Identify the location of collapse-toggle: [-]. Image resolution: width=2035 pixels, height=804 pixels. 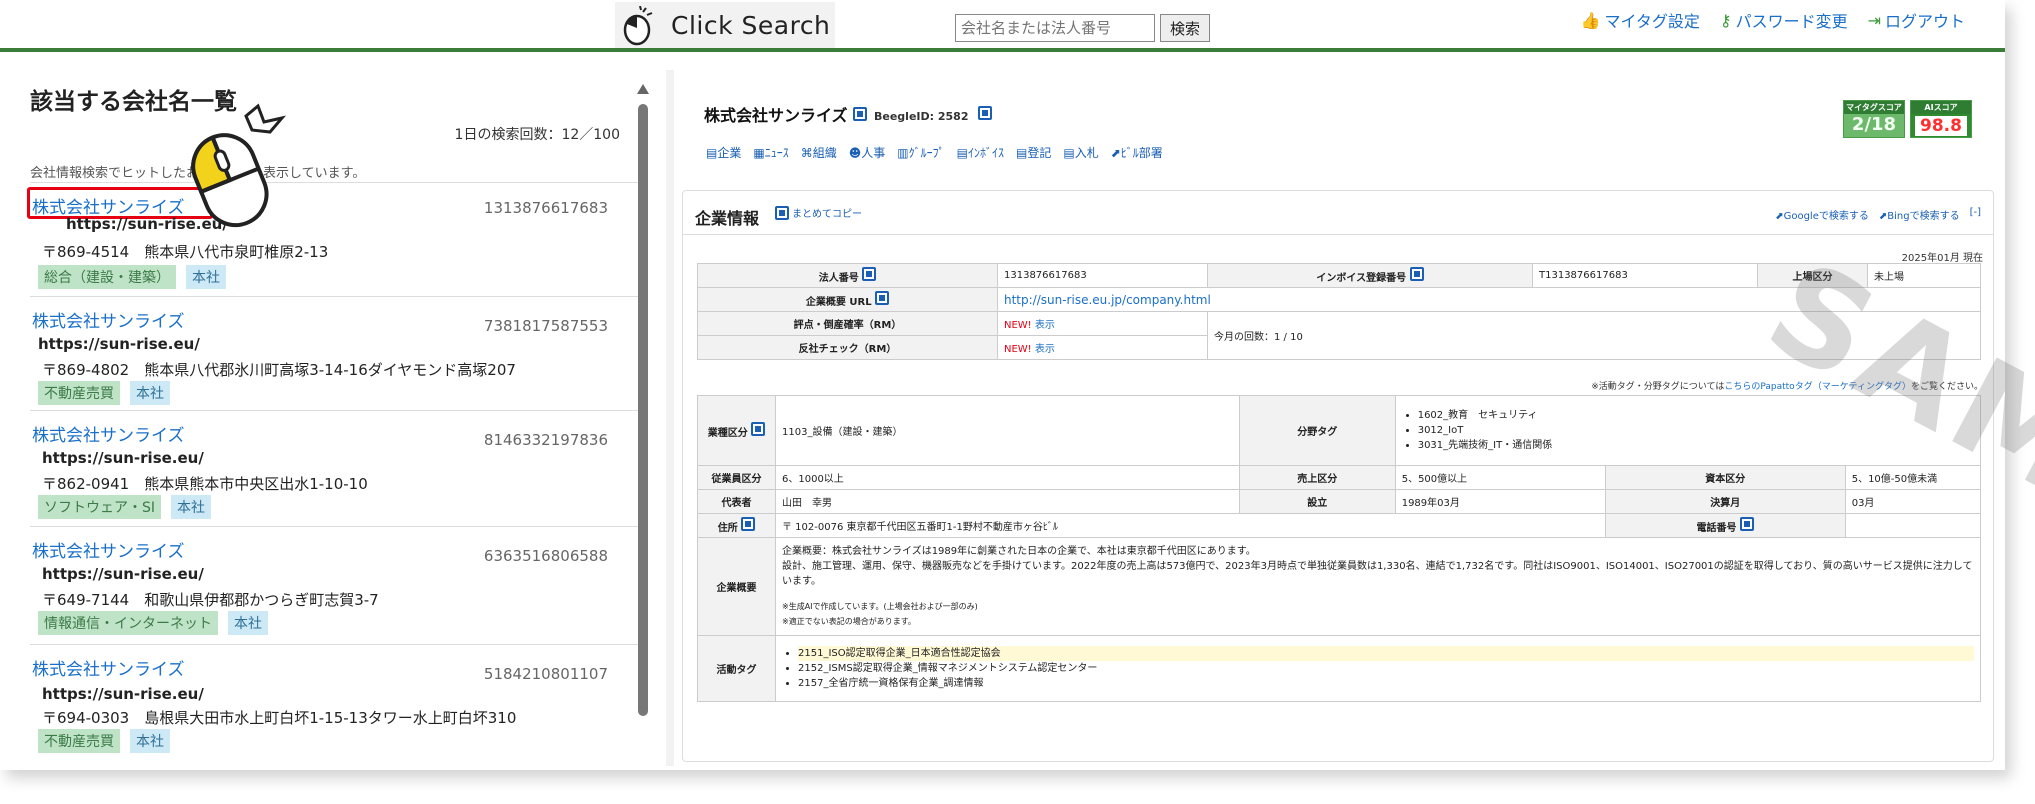
(1975, 214).